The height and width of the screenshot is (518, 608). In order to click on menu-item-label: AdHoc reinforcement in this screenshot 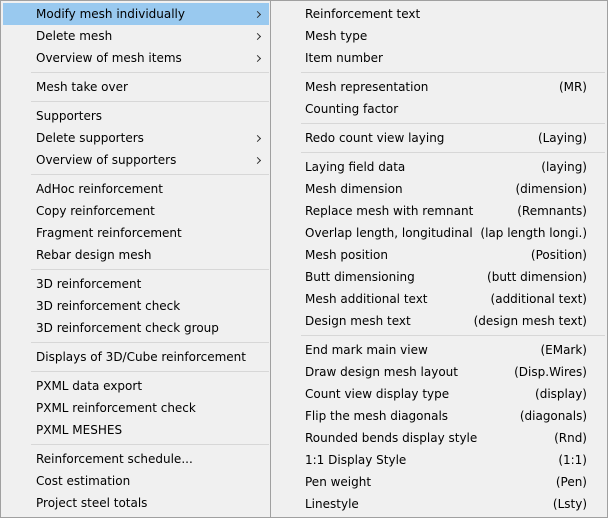, I will do `click(99, 189)`.